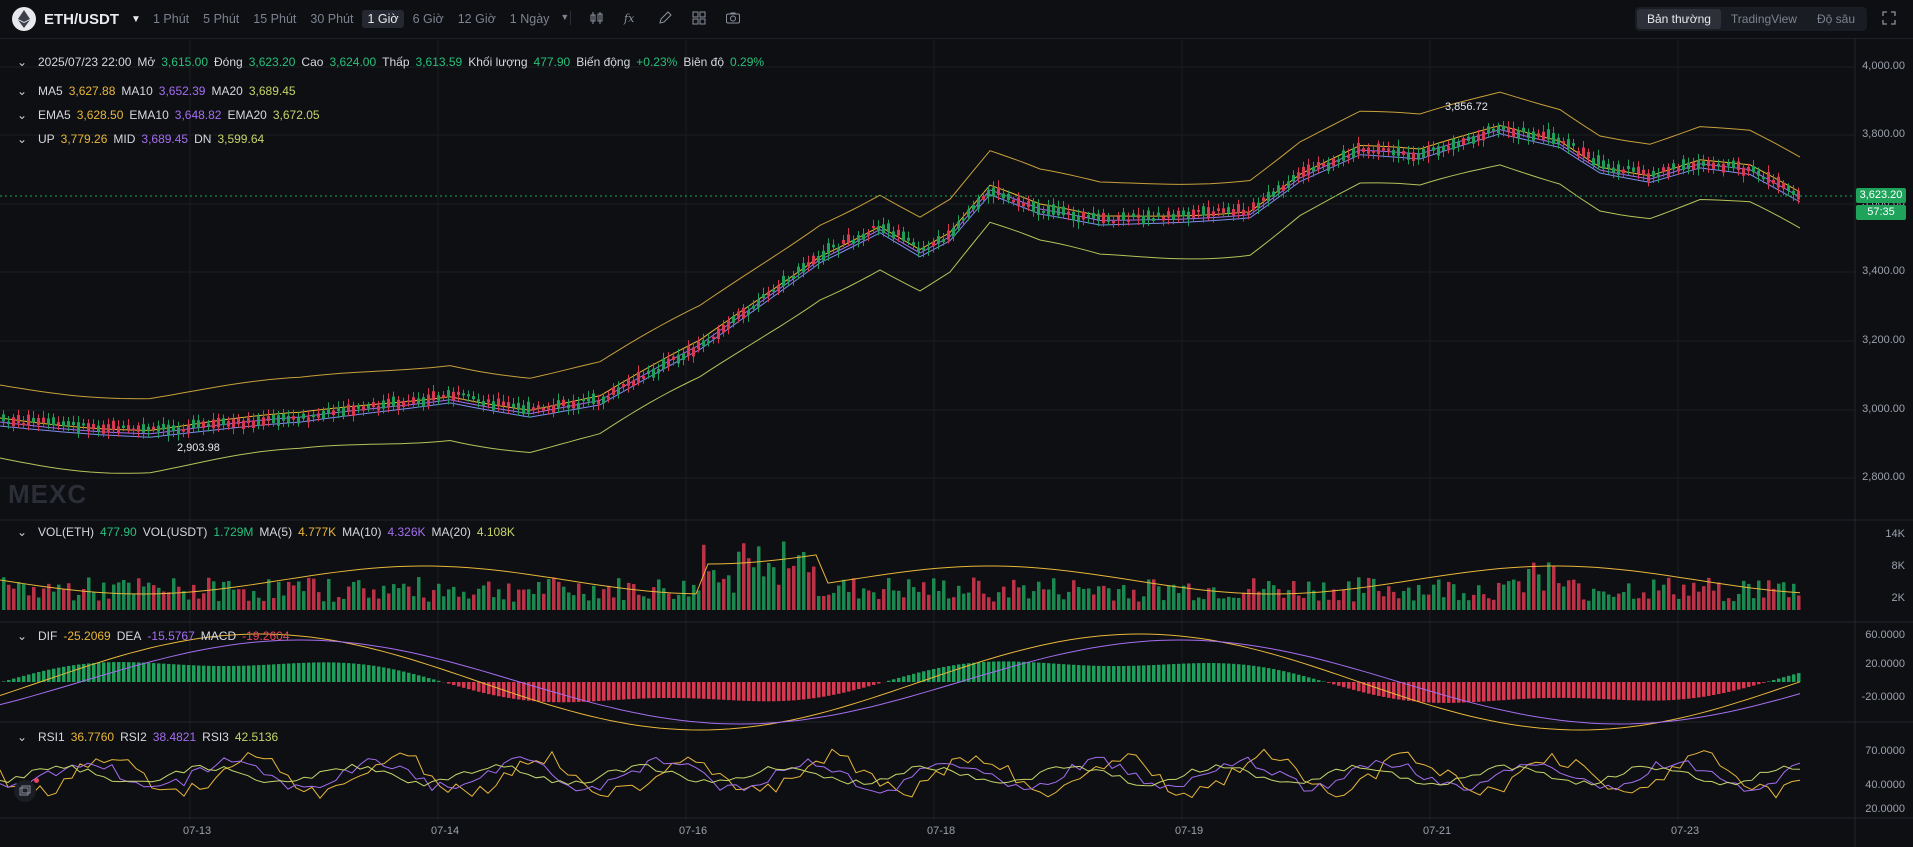 The height and width of the screenshot is (847, 1913). Describe the element at coordinates (276, 532) in the screenshot. I see `vol-ma5-label: MA(5)` at that location.